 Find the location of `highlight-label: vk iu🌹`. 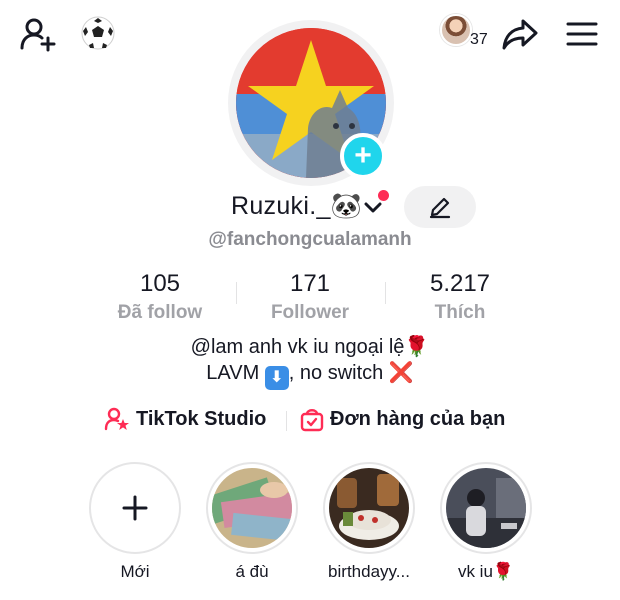

highlight-label: vk iu🌹 is located at coordinates (486, 571).